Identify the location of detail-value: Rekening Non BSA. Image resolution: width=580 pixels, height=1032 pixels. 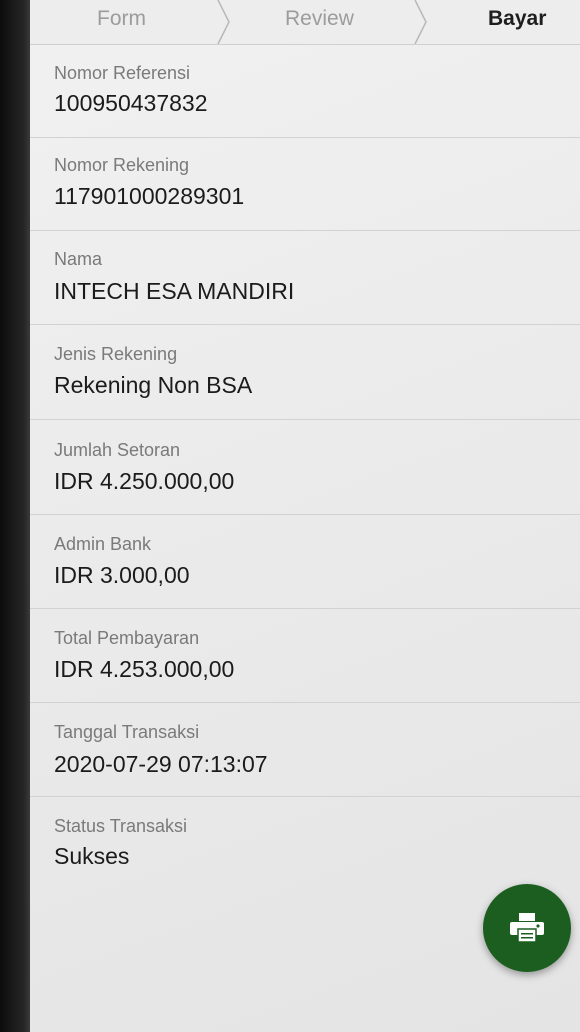
(153, 385).